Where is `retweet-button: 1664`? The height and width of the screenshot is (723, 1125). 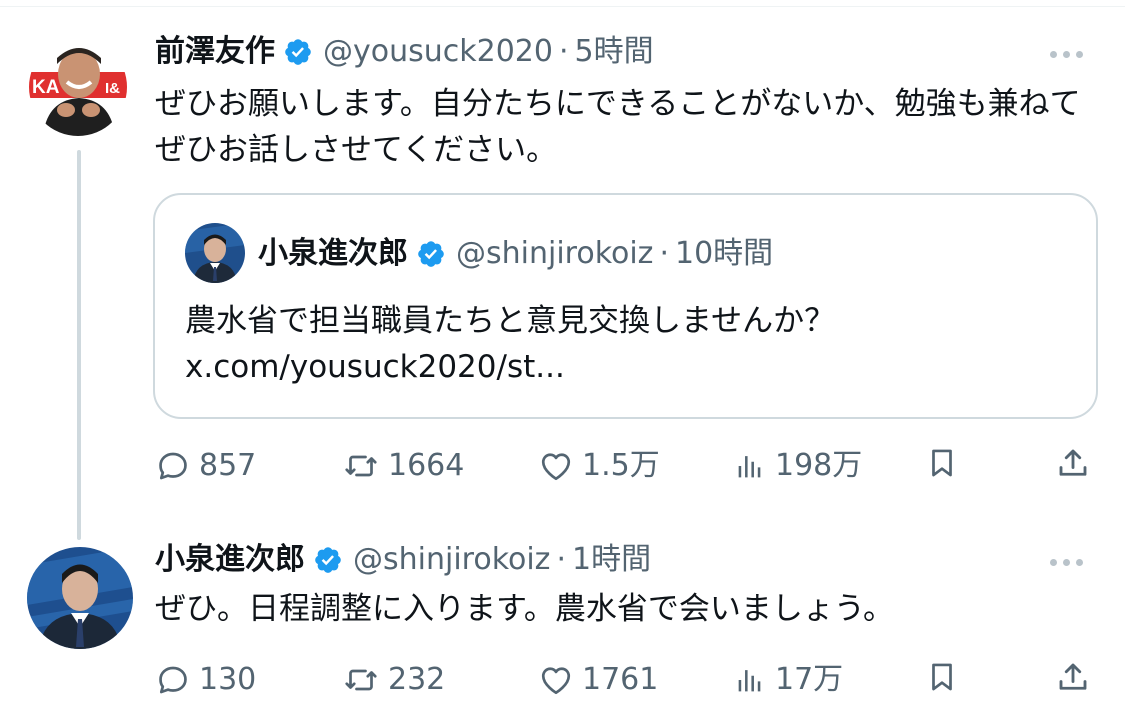 retweet-button: 1664 is located at coordinates (403, 466).